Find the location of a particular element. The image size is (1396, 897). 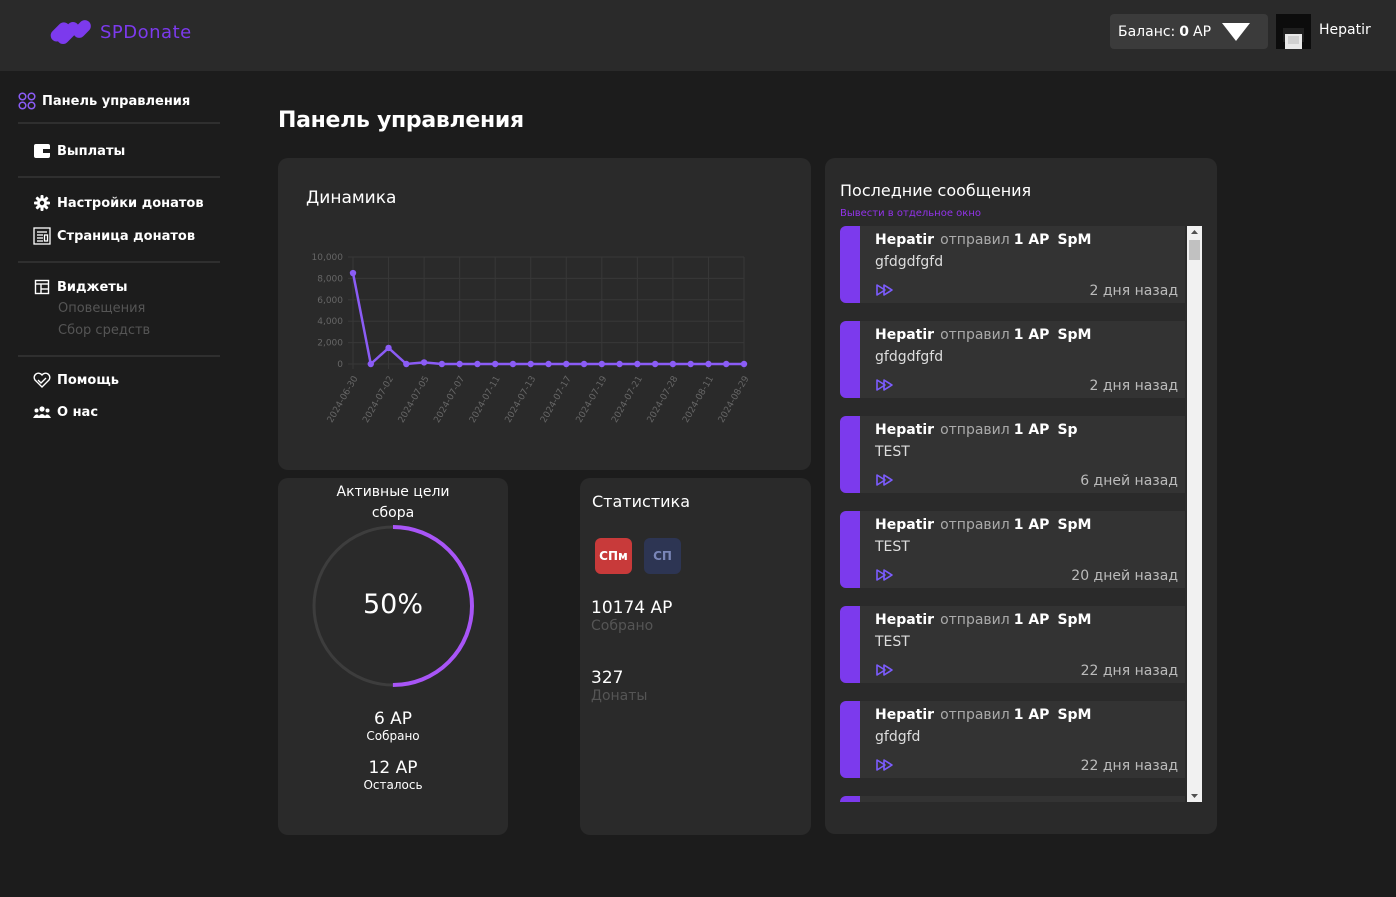

balance-unit: AP is located at coordinates (1202, 31).